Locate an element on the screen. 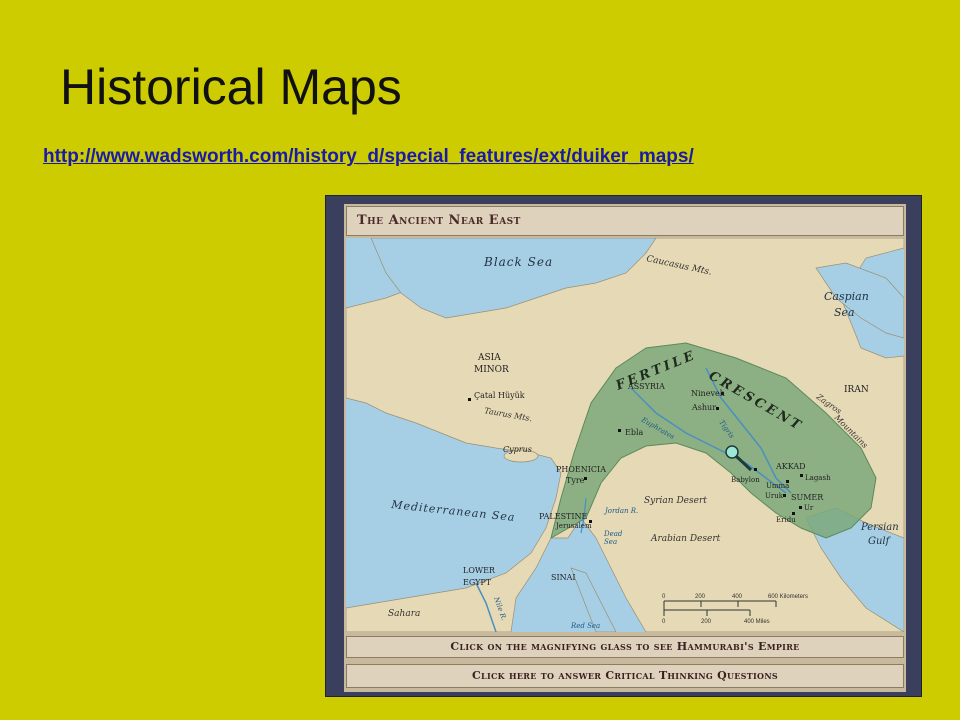 This screenshot has height=720, width=960. label-tyre: Tyre is located at coordinates (575, 480).